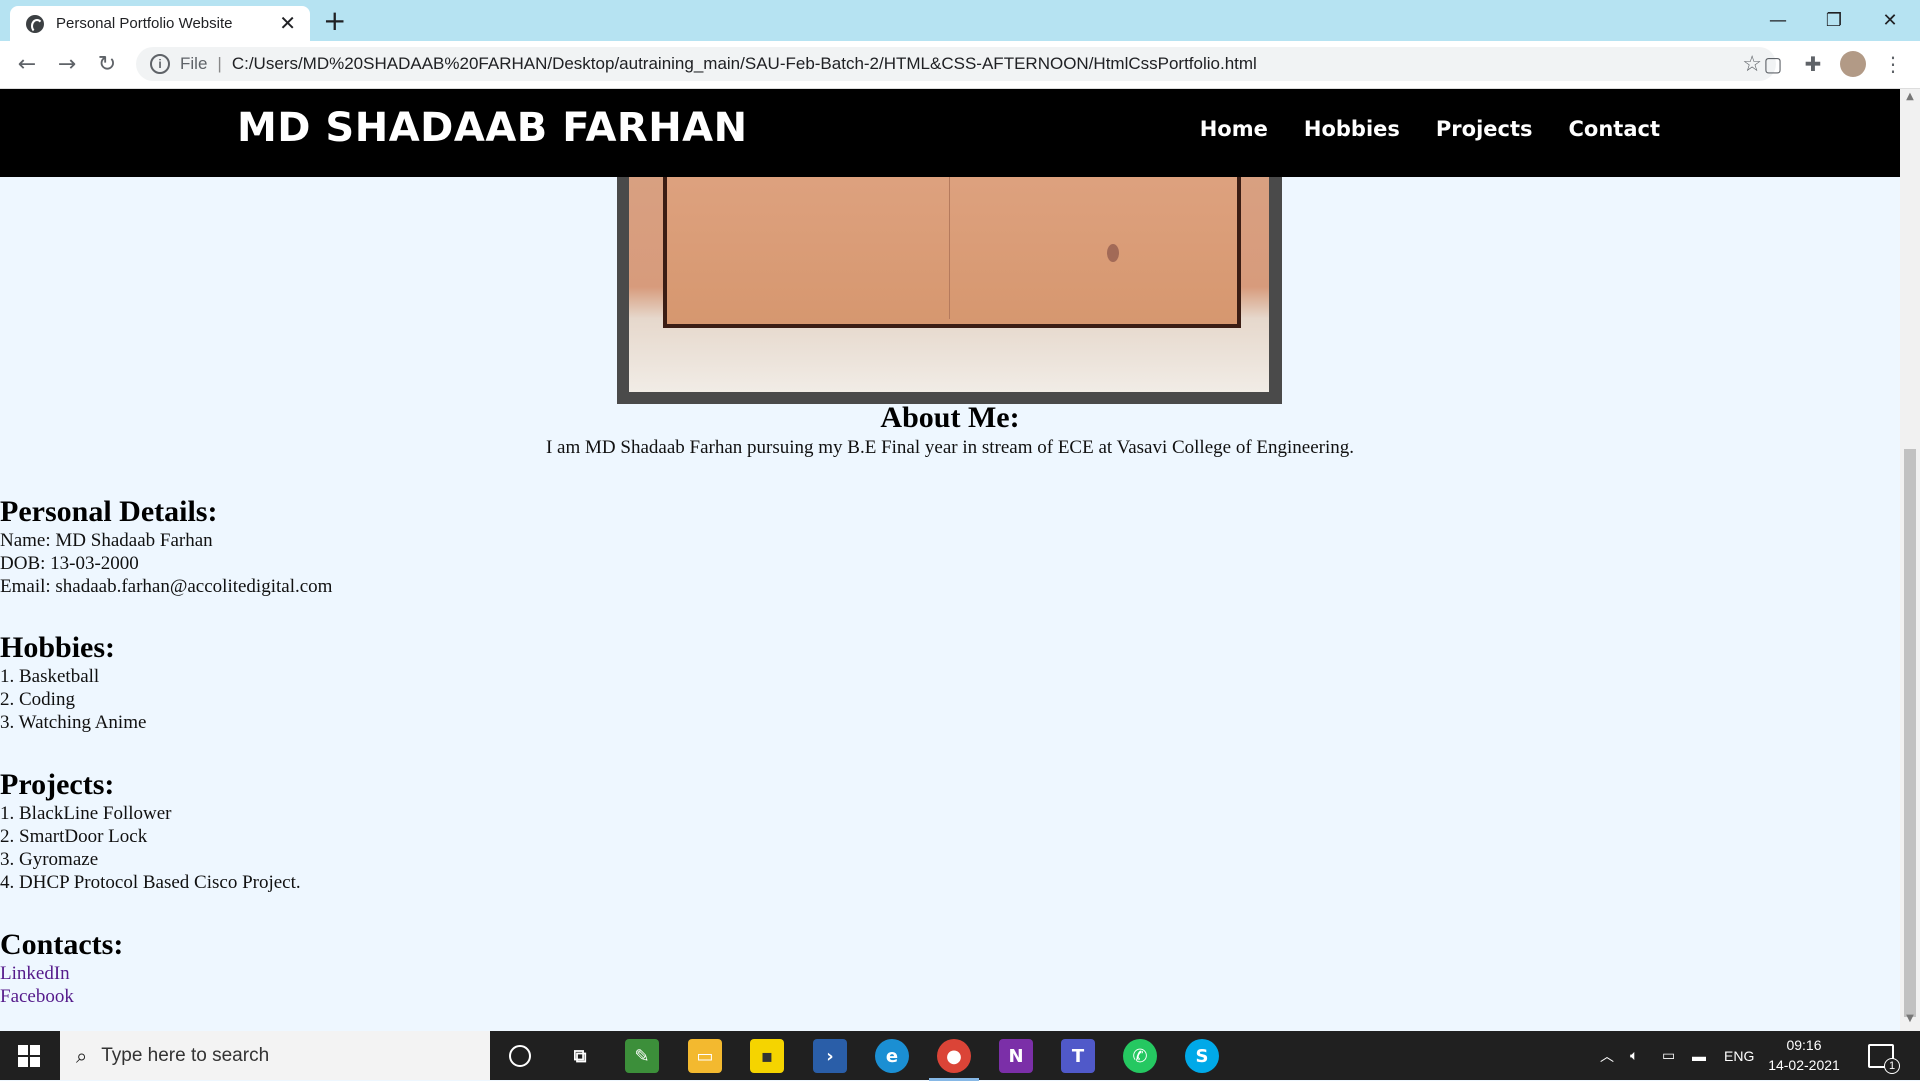  Describe the element at coordinates (580, 1056) in the screenshot. I see `task-view-icon: ⧉` at that location.